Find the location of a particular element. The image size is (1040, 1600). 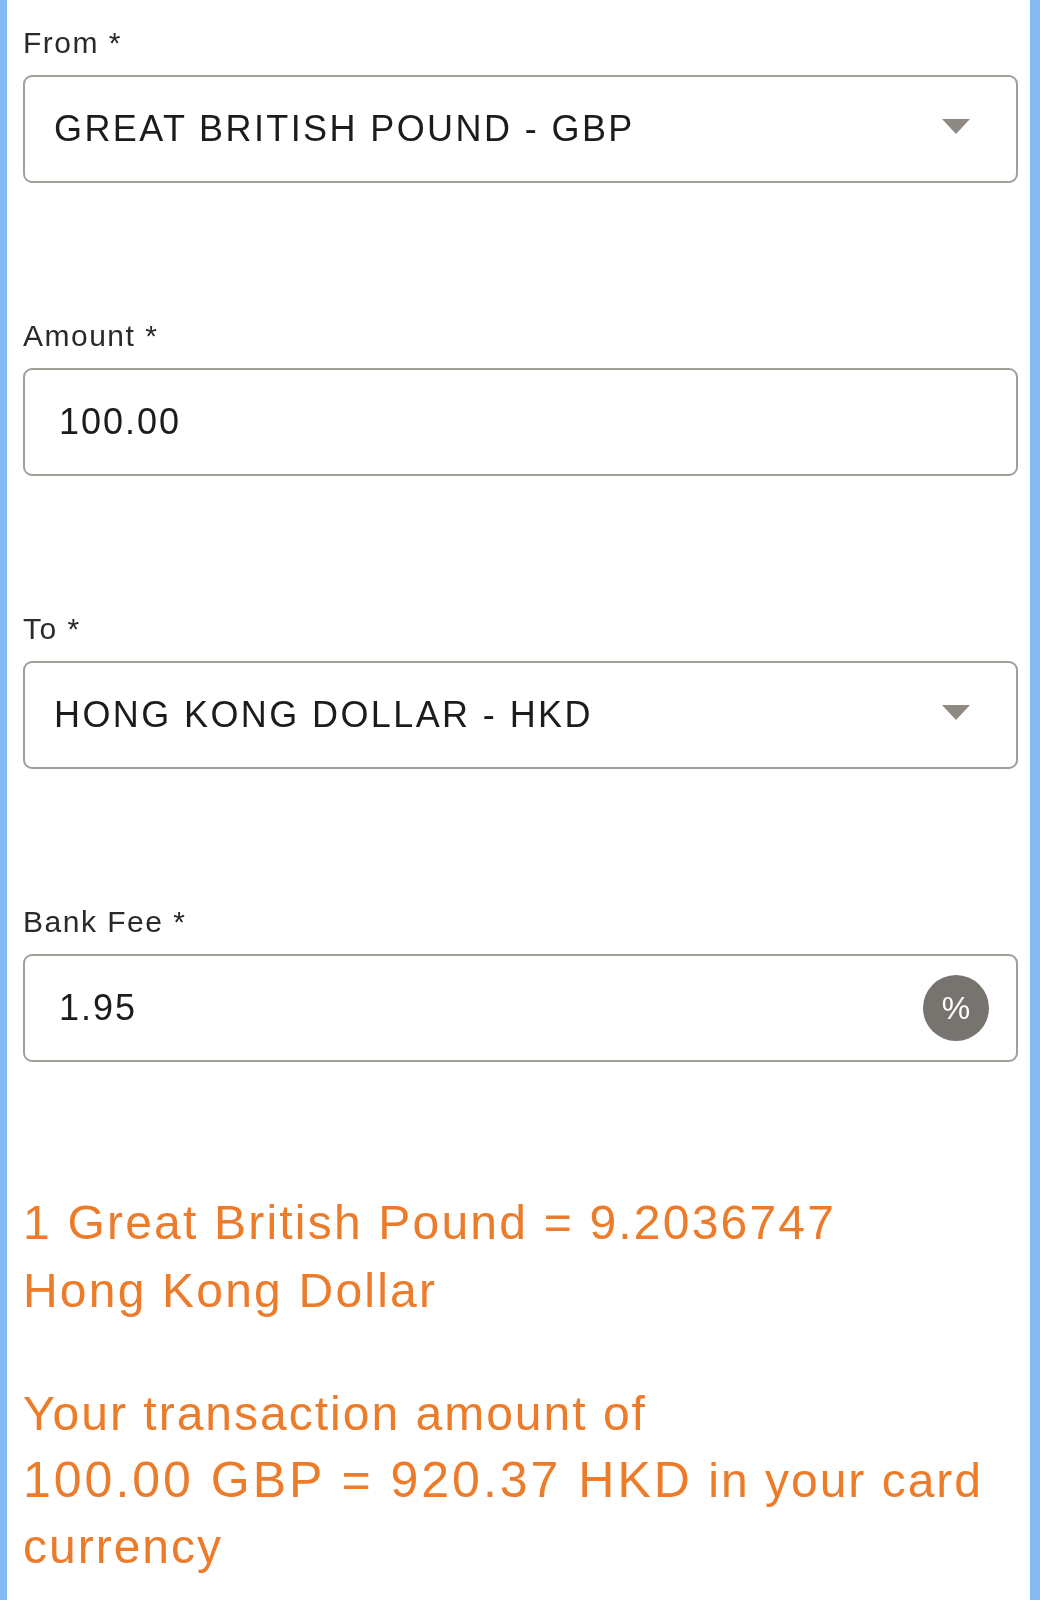

exchange-rate-text: 1 Great British Pound = 9.2036747 Hong Kong Dollar is located at coordinates (430, 1257).